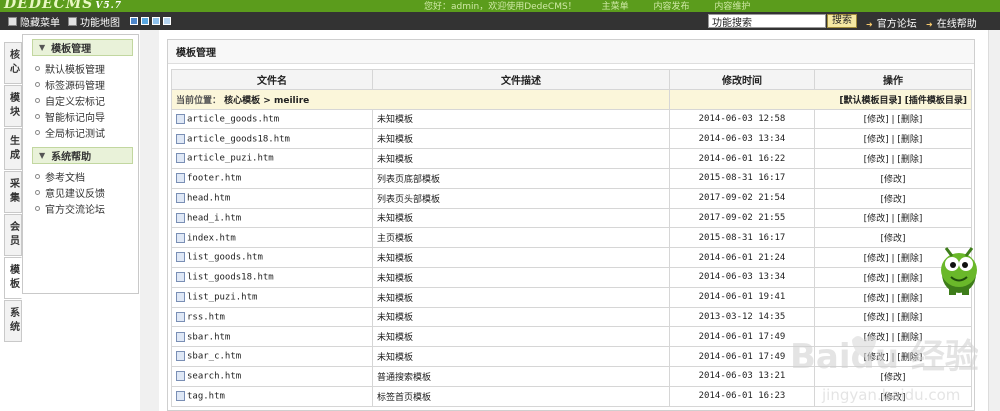 The width and height of the screenshot is (1000, 411). I want to click on file-name-cell: tag.htm, so click(272, 396).